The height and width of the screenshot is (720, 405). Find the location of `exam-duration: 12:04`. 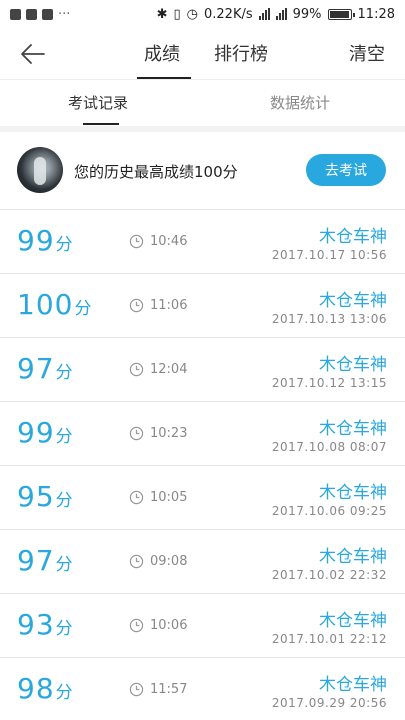

exam-duration: 12:04 is located at coordinates (169, 369).